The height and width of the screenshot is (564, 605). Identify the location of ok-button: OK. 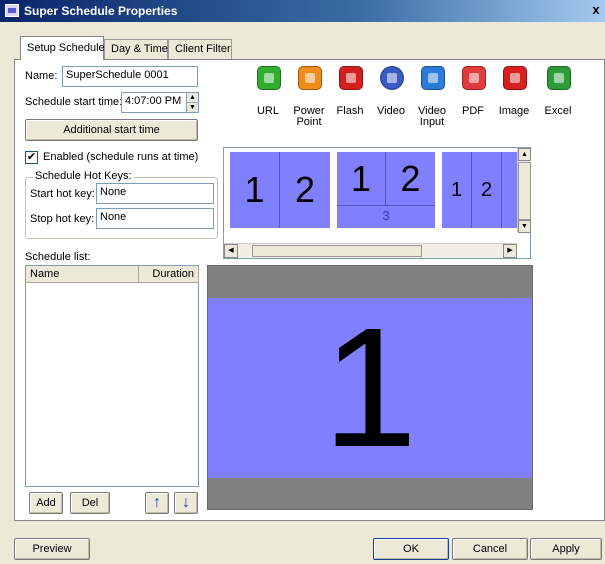
(411, 549).